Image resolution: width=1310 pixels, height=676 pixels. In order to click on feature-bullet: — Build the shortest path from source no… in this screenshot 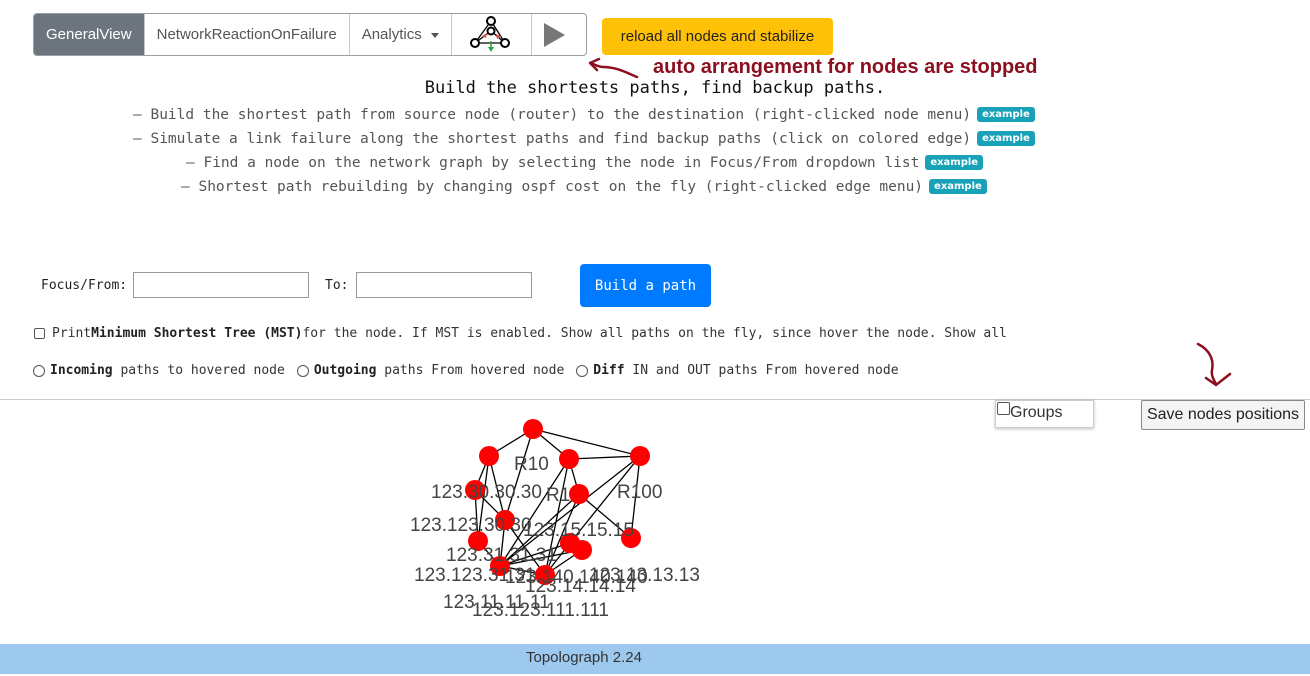, I will do `click(584, 115)`.